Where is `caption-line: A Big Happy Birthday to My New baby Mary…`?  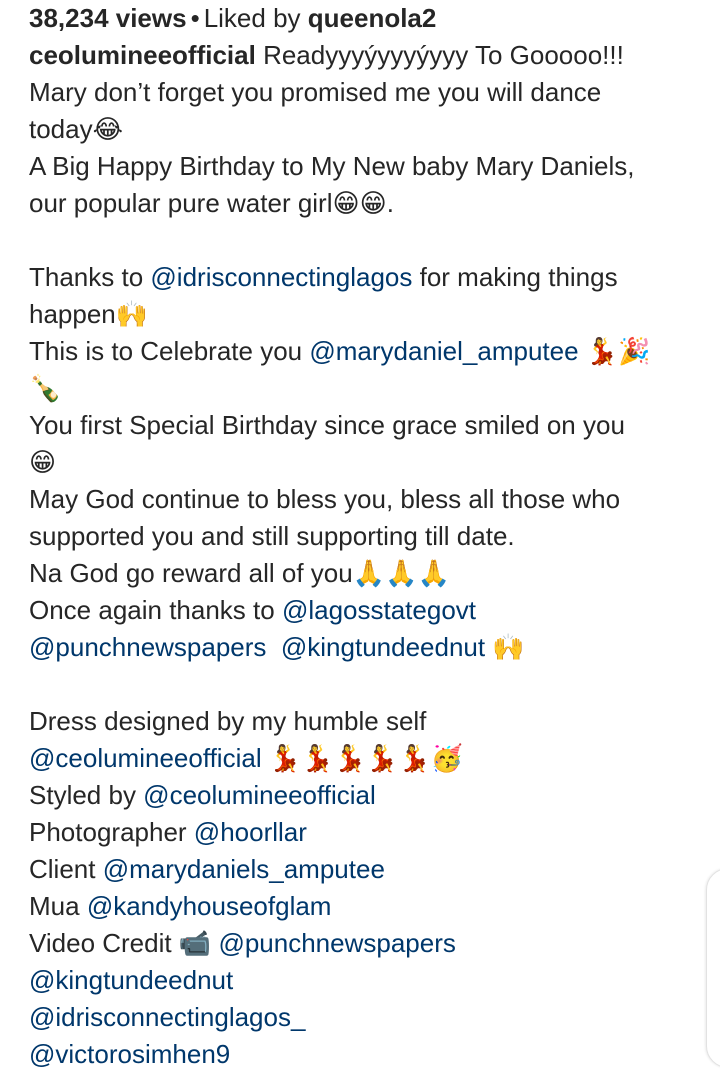 caption-line: A Big Happy Birthday to My New baby Mary… is located at coordinates (332, 166).